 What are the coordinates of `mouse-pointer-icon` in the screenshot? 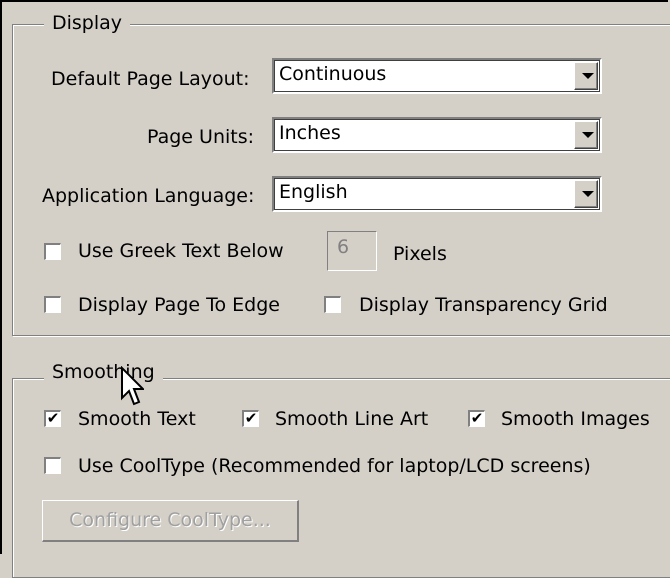 It's located at (132, 386).